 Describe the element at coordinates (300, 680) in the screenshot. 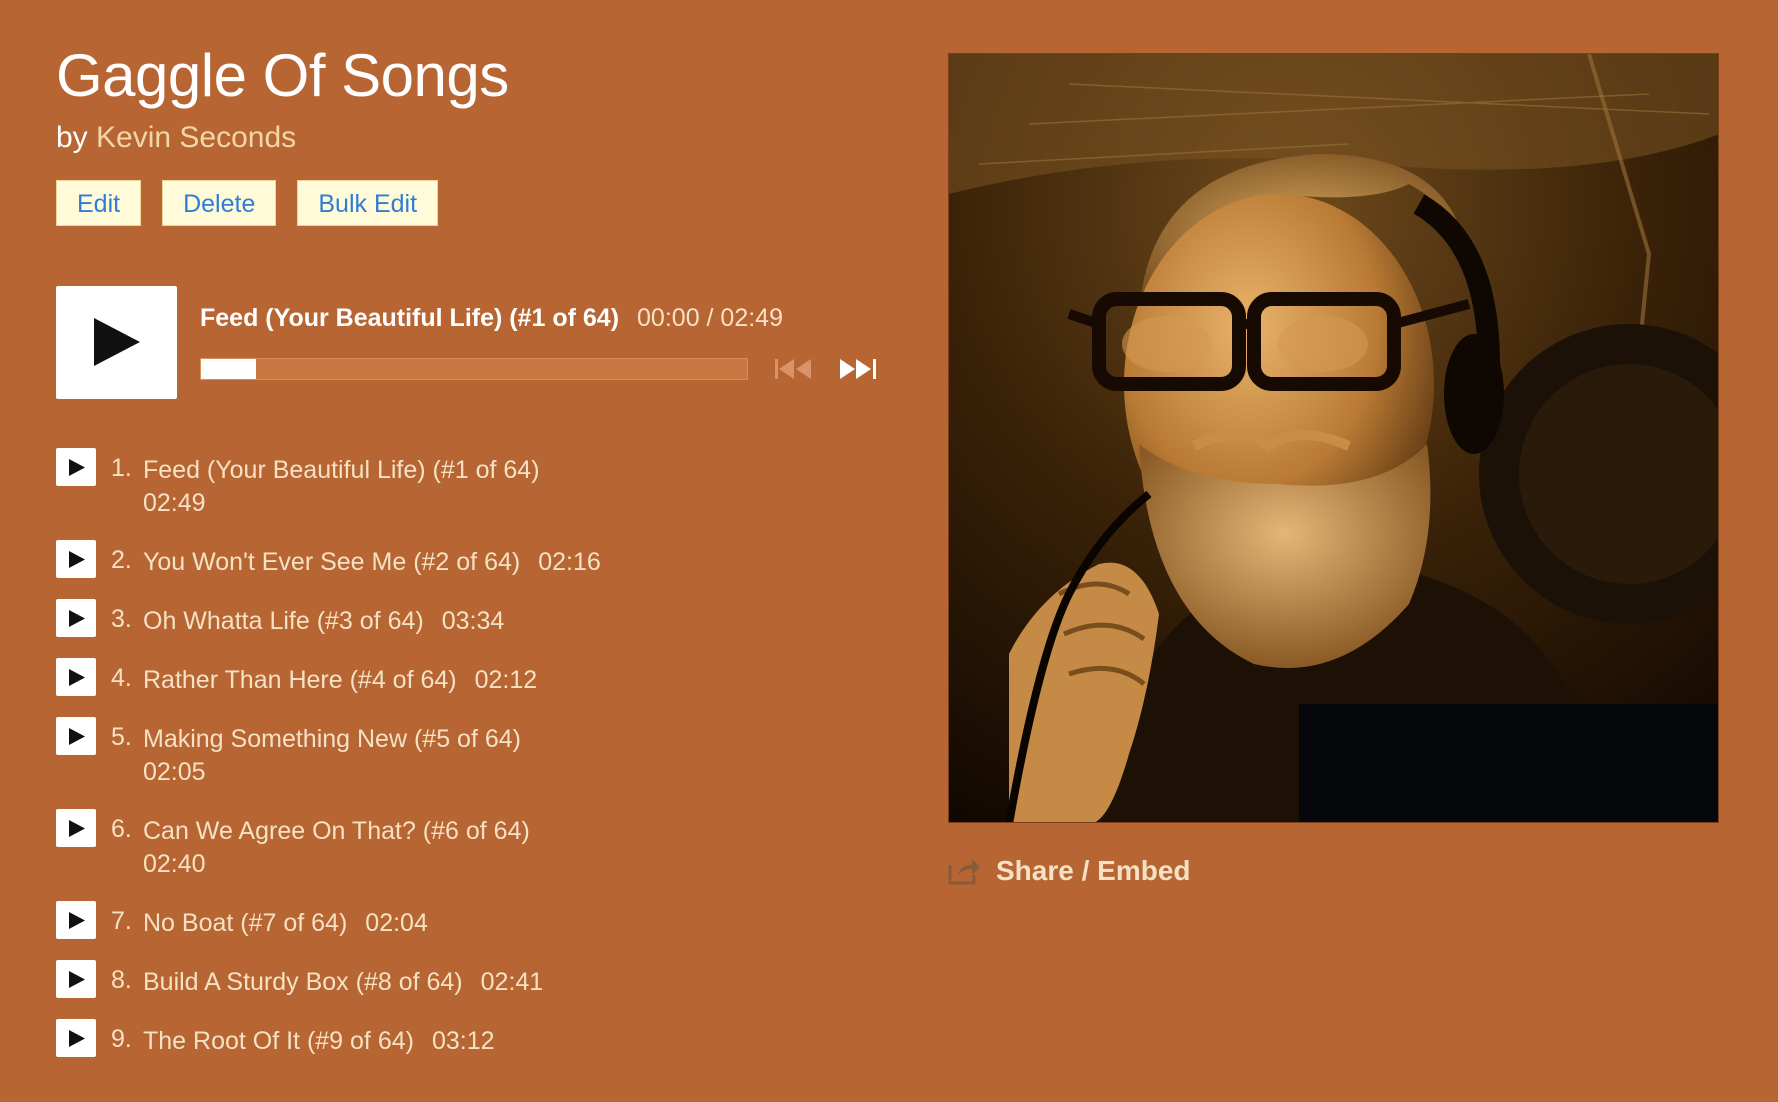

I see `track-title-link: Rather Than Here (#4 of 64)` at that location.